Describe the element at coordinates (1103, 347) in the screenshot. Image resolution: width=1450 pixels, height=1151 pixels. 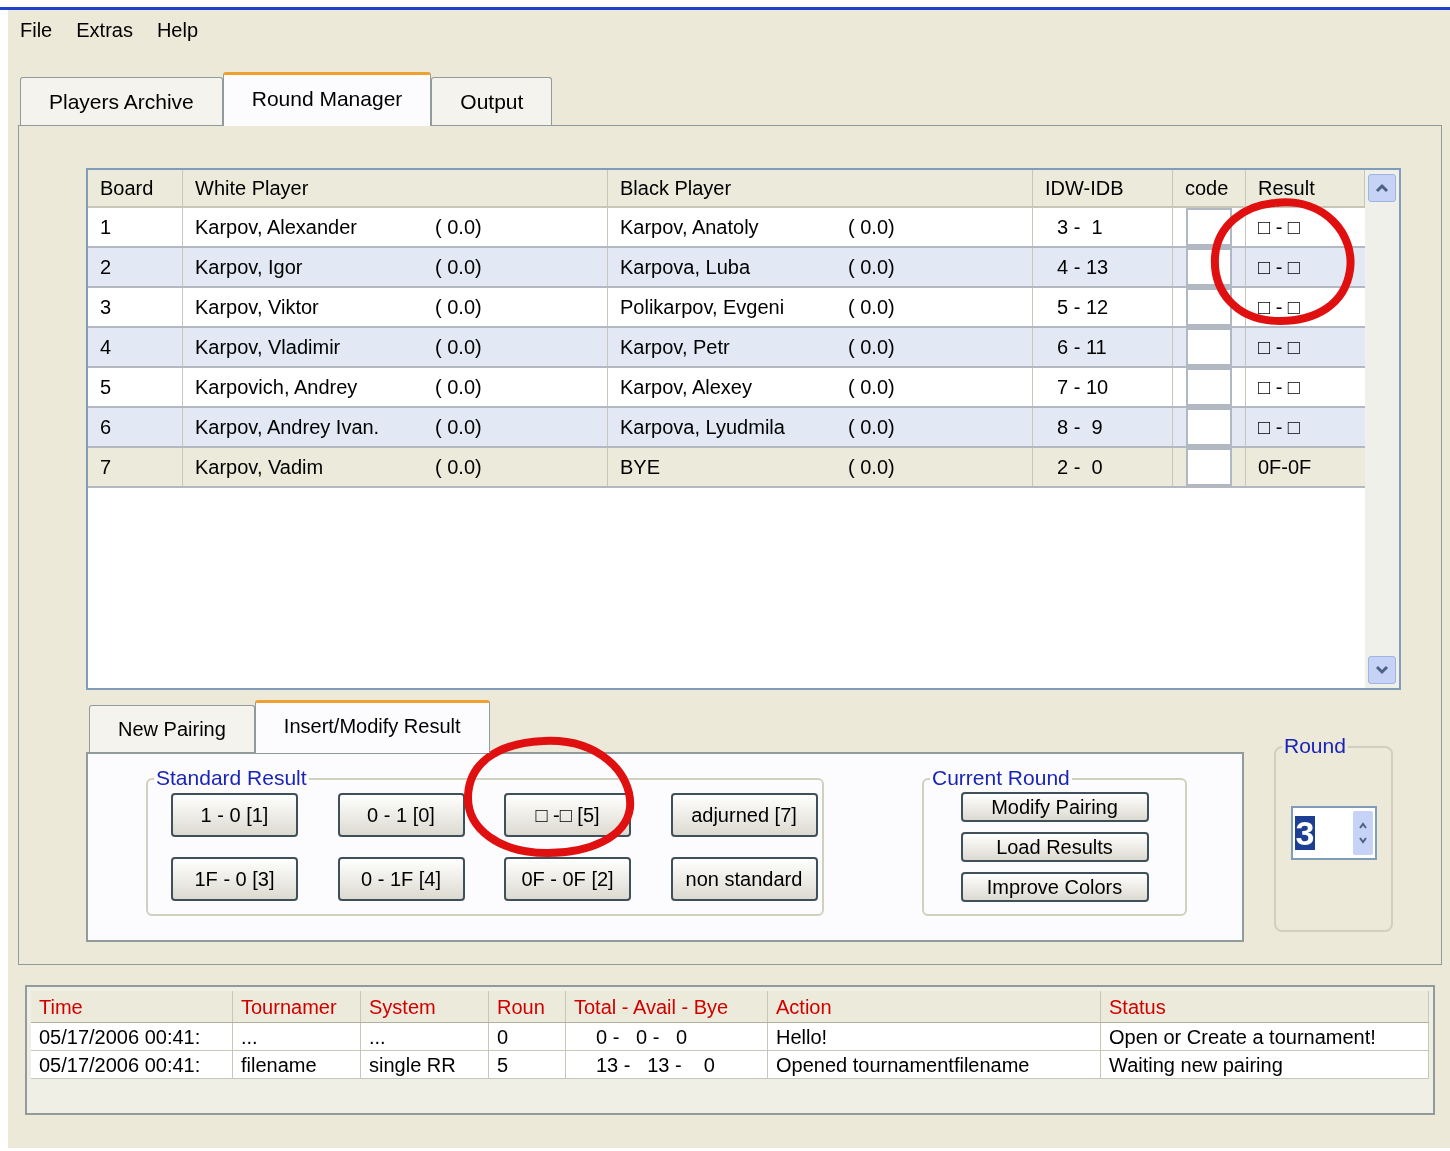
I see `table-cell: 6 - 11` at that location.